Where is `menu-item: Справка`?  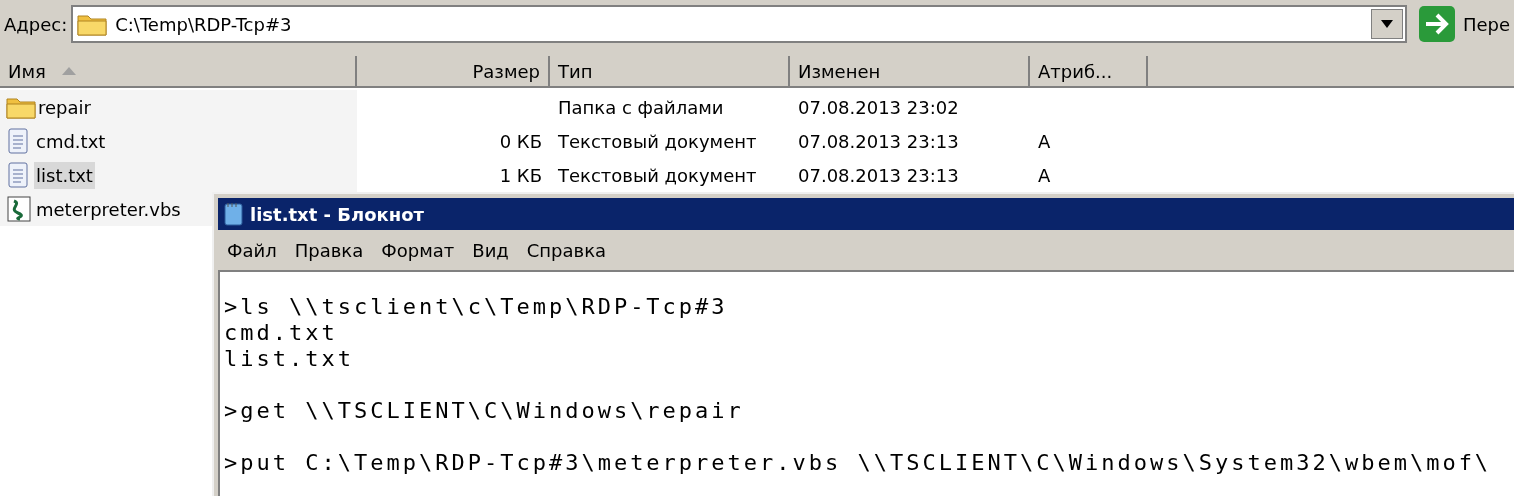 menu-item: Справка is located at coordinates (566, 250).